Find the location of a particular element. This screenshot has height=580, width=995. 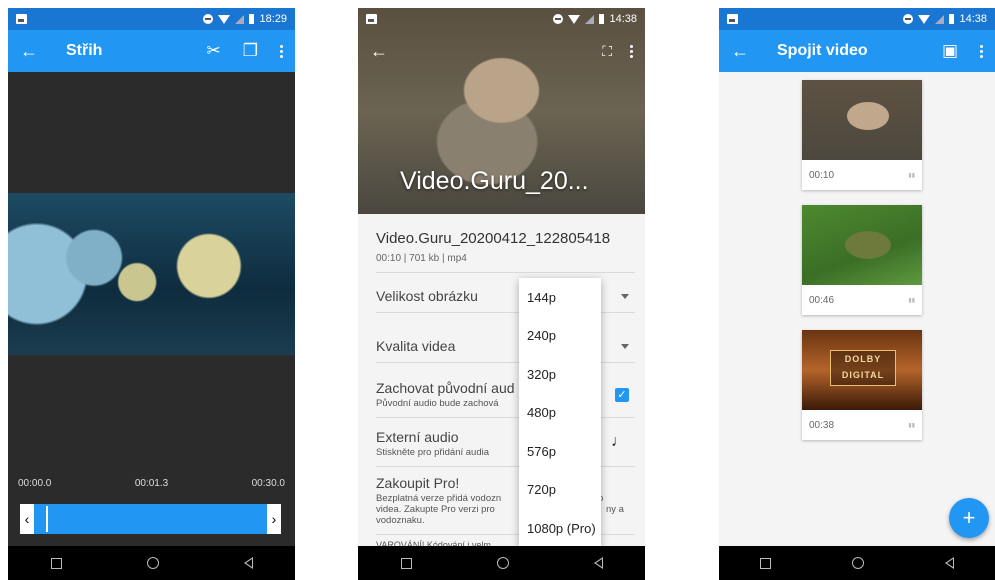

resolution-option: 480p is located at coordinates (560, 413).